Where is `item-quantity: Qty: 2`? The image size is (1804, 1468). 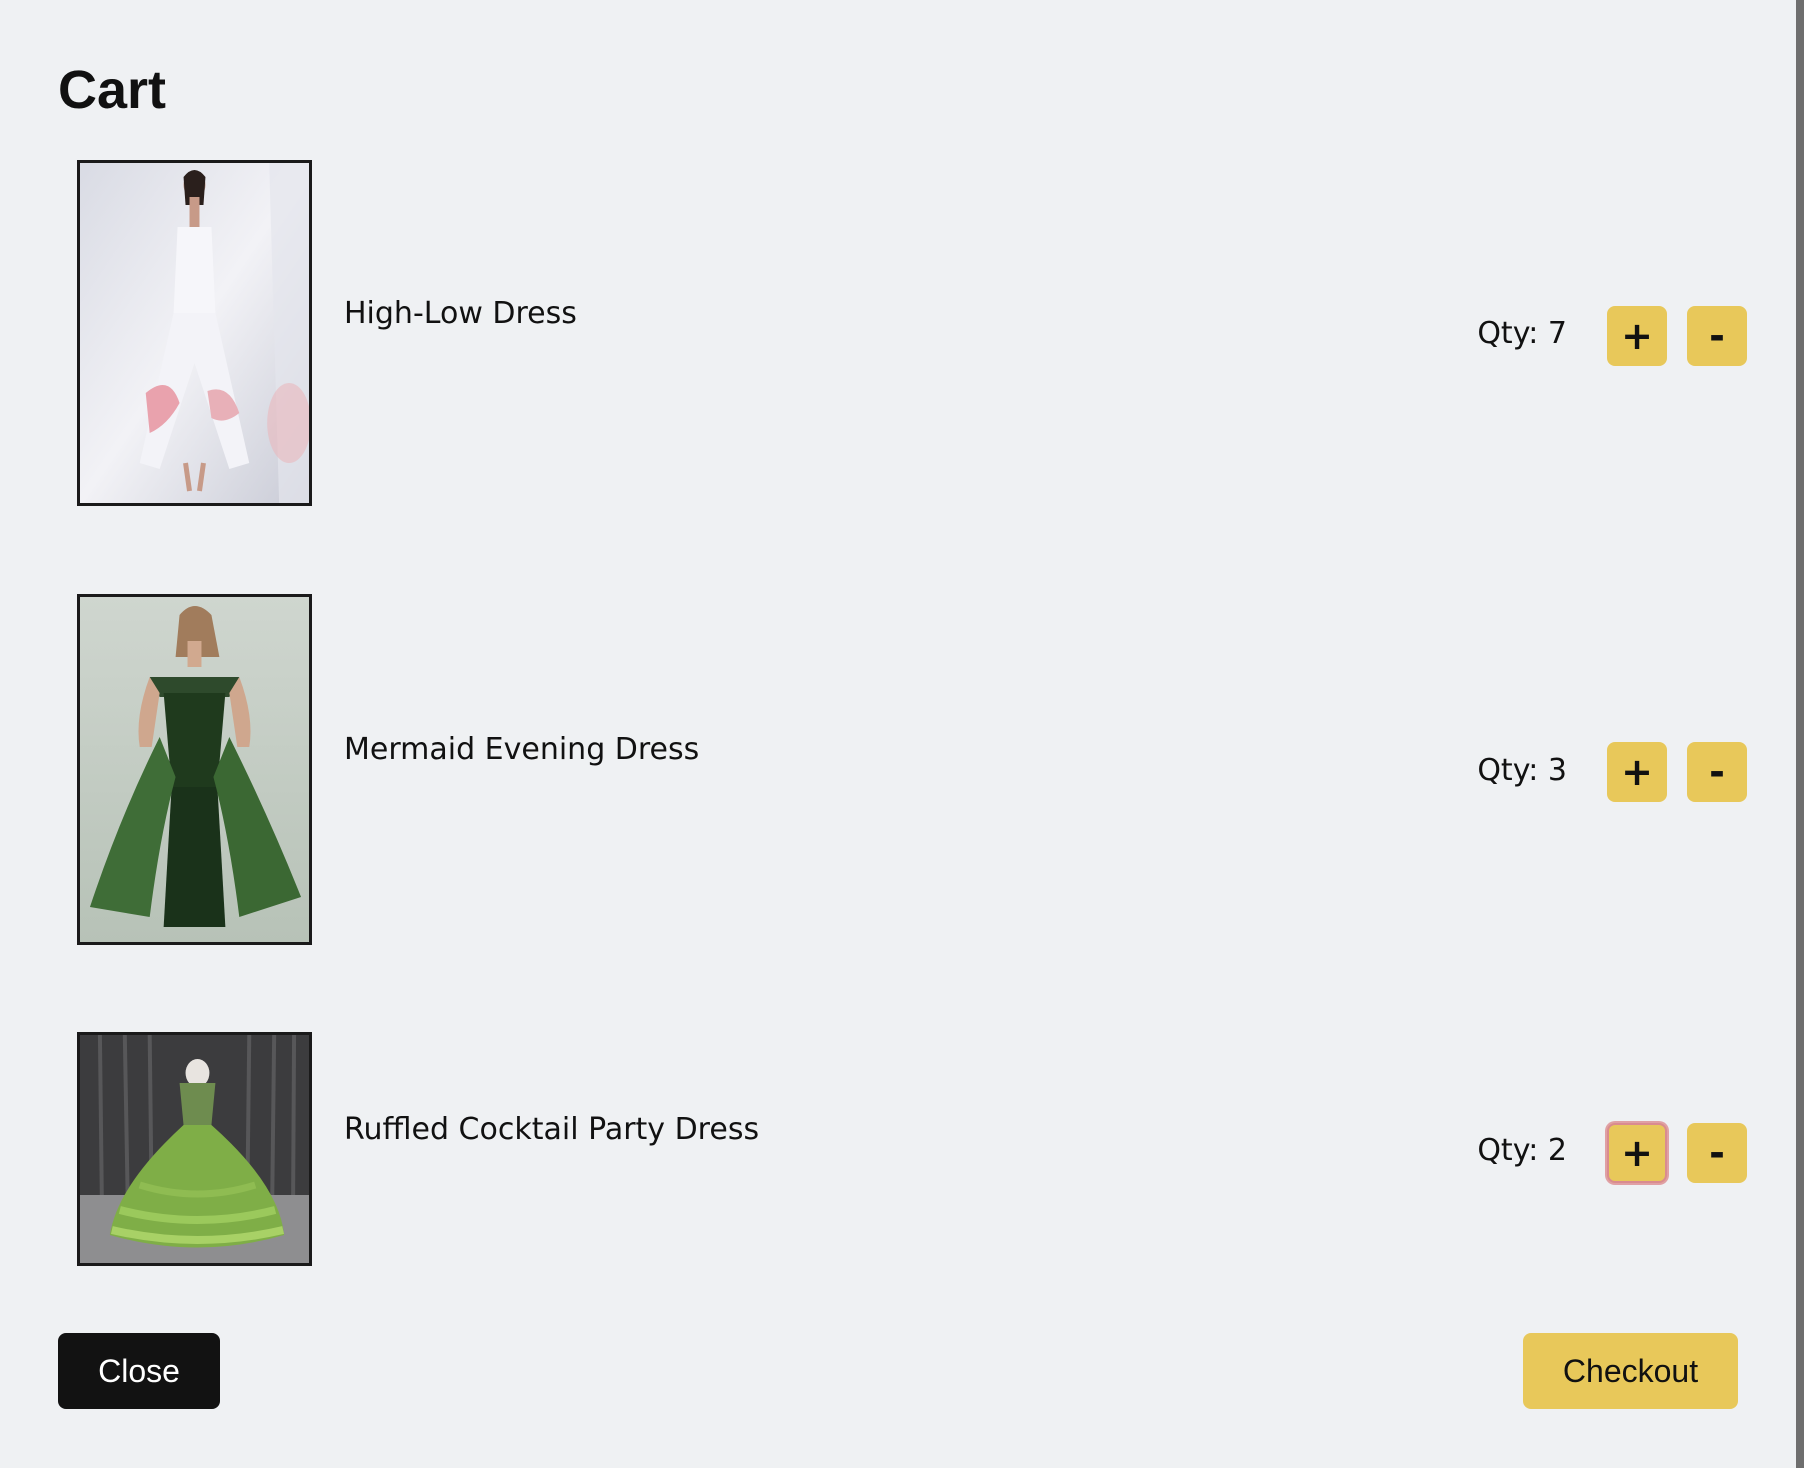
item-quantity: Qty: 2 is located at coordinates (1522, 1150).